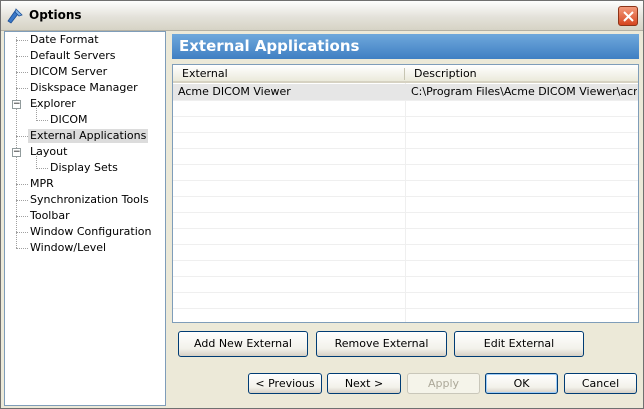 This screenshot has height=409, width=644. What do you see at coordinates (234, 91) in the screenshot?
I see `cell-external-name: Acme DICOM Viewer` at bounding box center [234, 91].